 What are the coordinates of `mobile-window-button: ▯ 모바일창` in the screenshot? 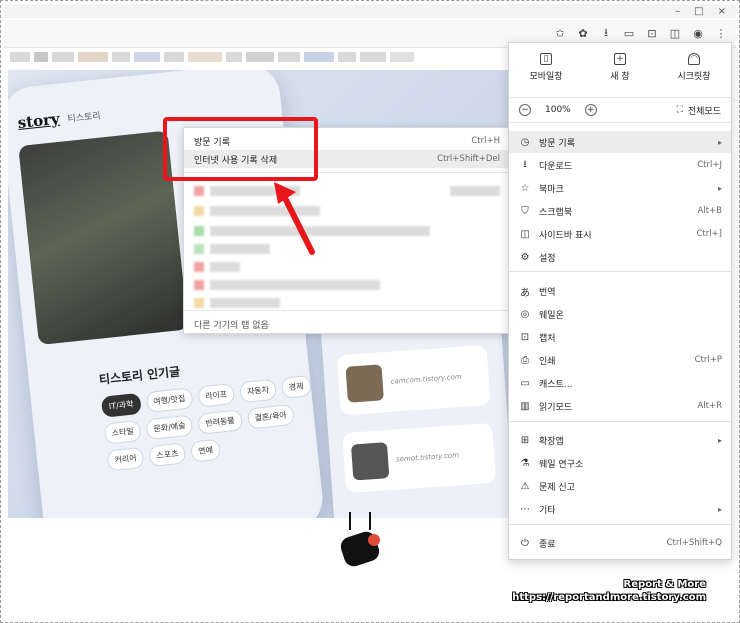 It's located at (546, 73).